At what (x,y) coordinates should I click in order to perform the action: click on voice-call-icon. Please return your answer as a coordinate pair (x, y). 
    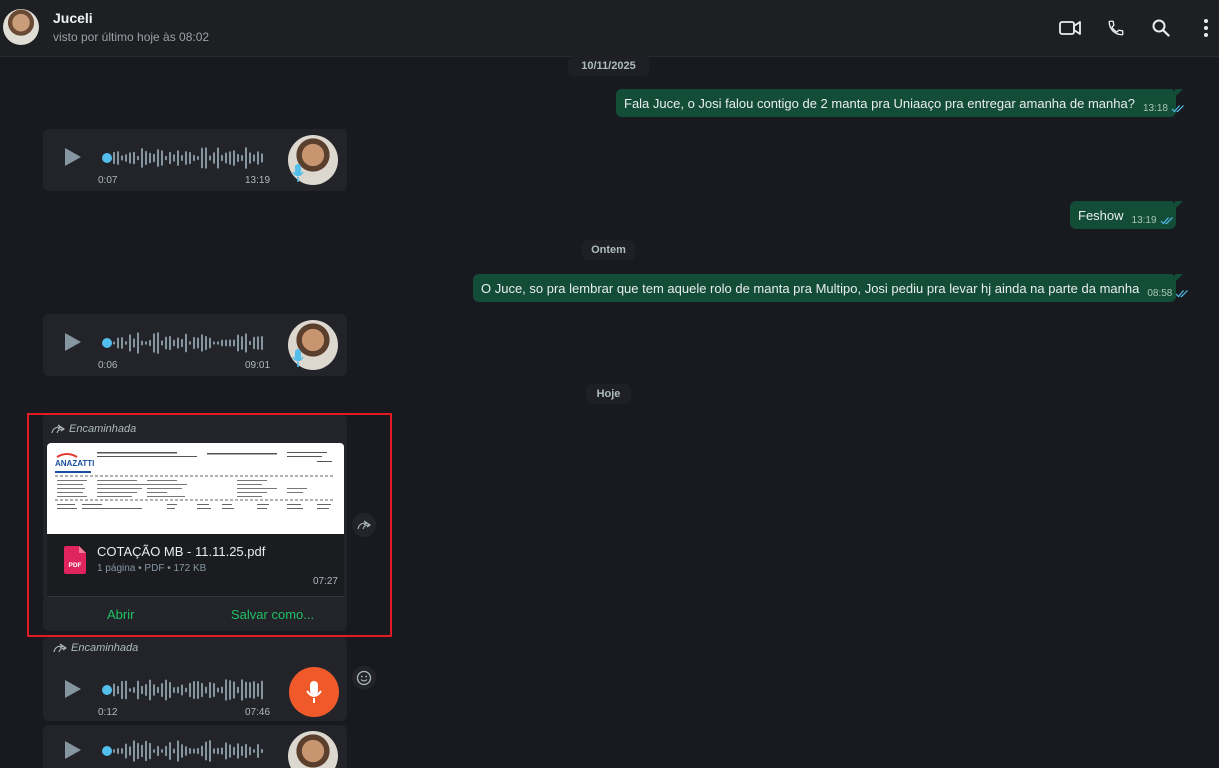
    Looking at the image, I should click on (1116, 28).